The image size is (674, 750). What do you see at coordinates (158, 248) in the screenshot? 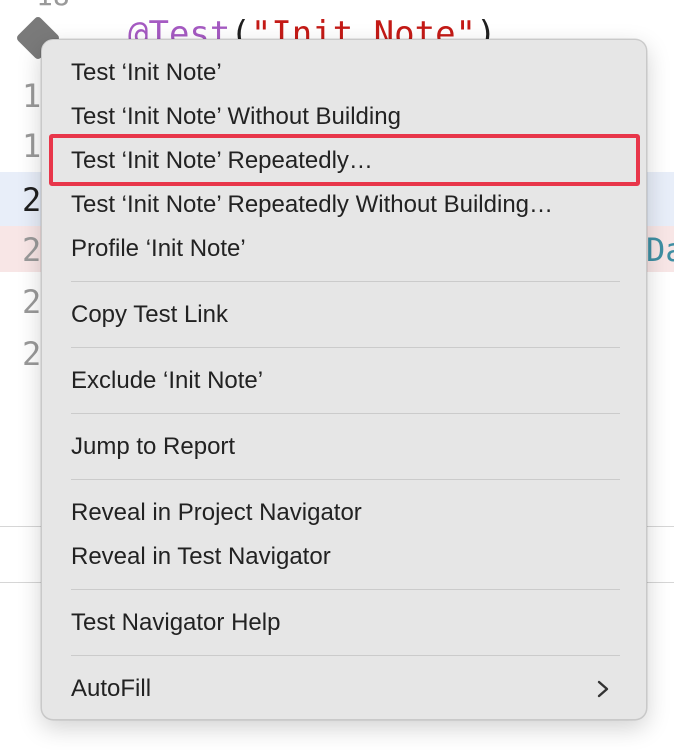
I see `menu-item-label: Profile ‘Init Note’` at bounding box center [158, 248].